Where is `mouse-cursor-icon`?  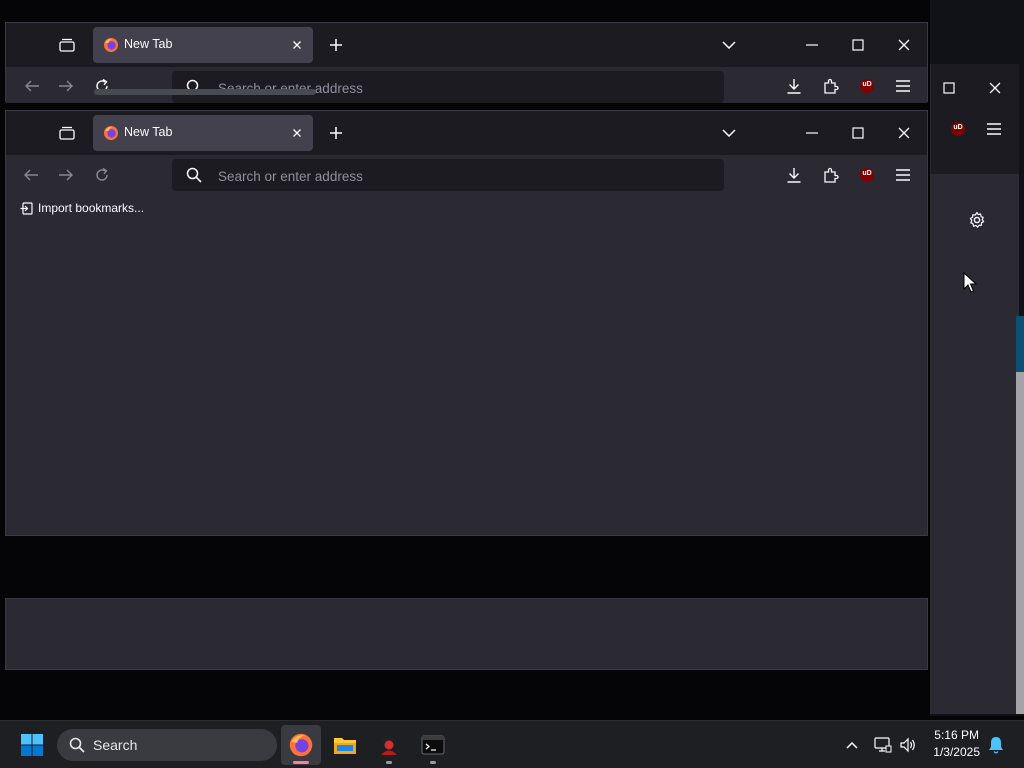
mouse-cursor-icon is located at coordinates (970, 282).